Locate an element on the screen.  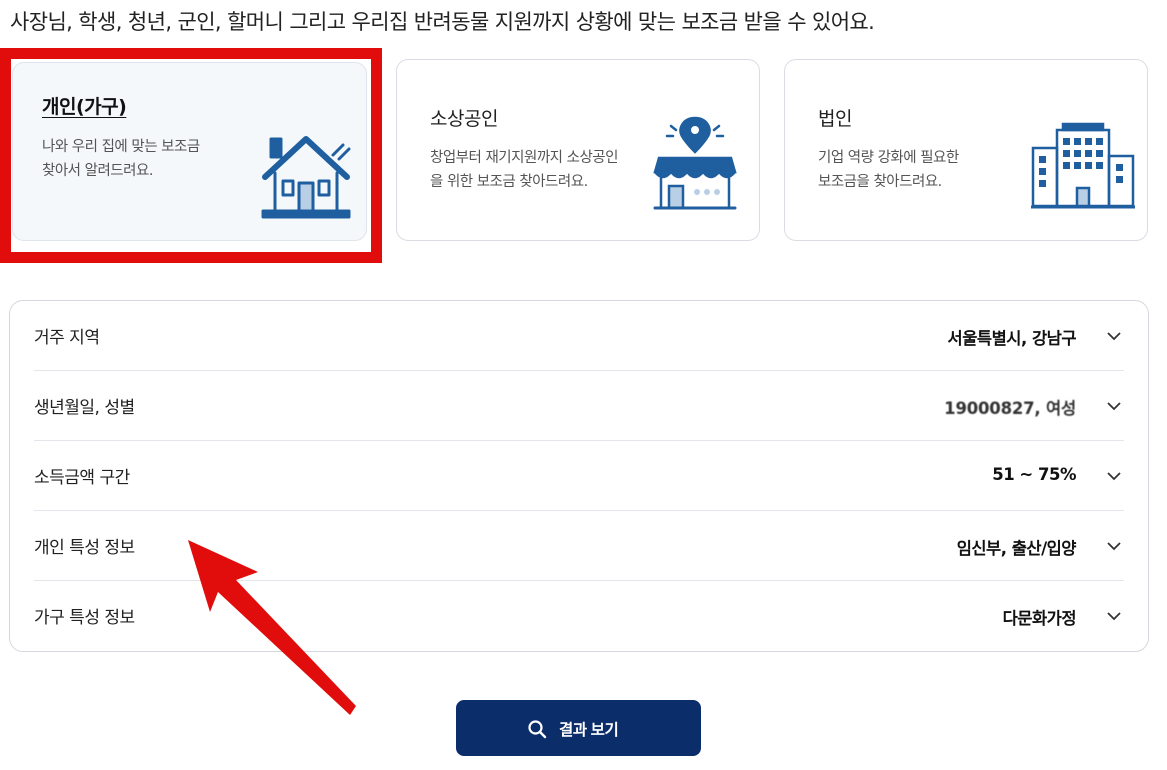
filter-value: 다문화가정 is located at coordinates (1039, 618).